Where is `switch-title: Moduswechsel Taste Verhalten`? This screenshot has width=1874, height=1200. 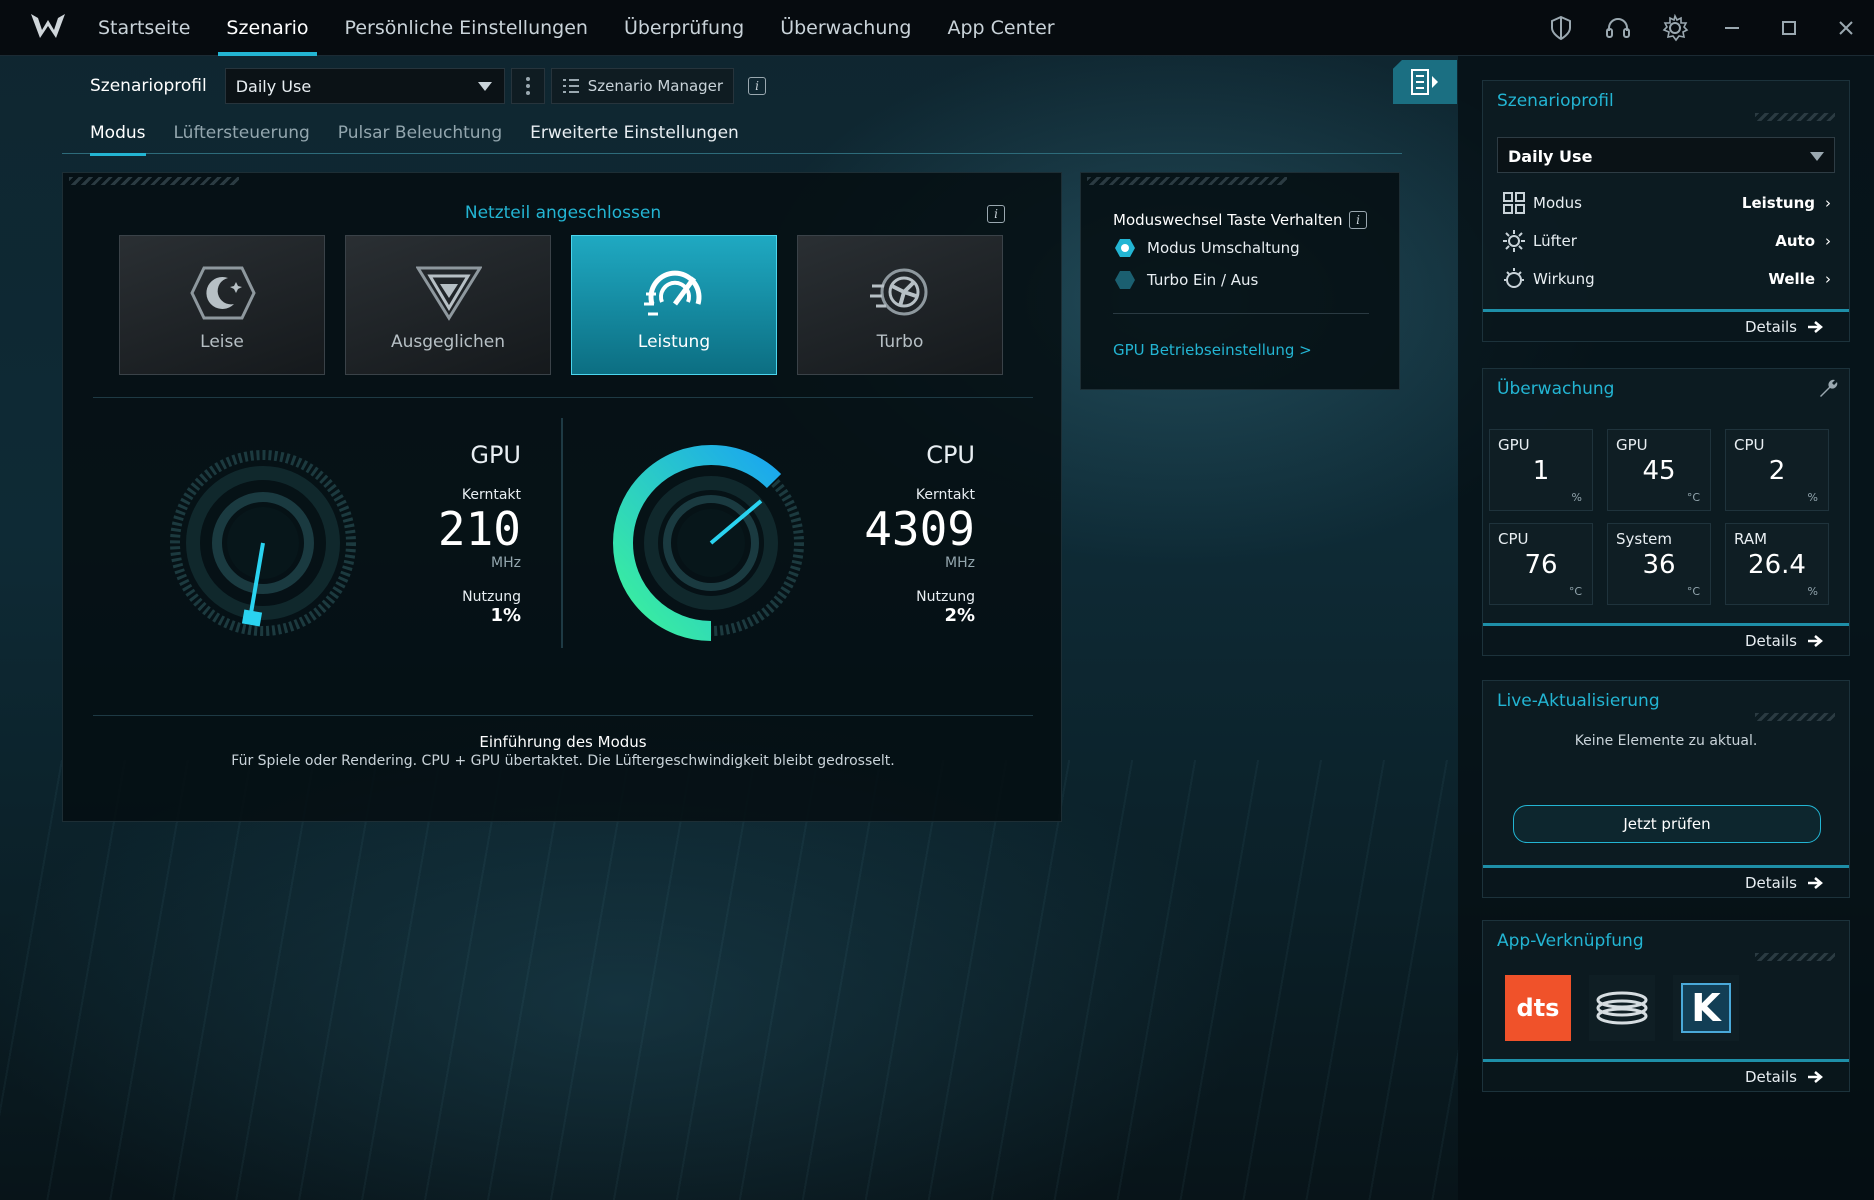
switch-title: Moduswechsel Taste Verhalten is located at coordinates (1228, 220).